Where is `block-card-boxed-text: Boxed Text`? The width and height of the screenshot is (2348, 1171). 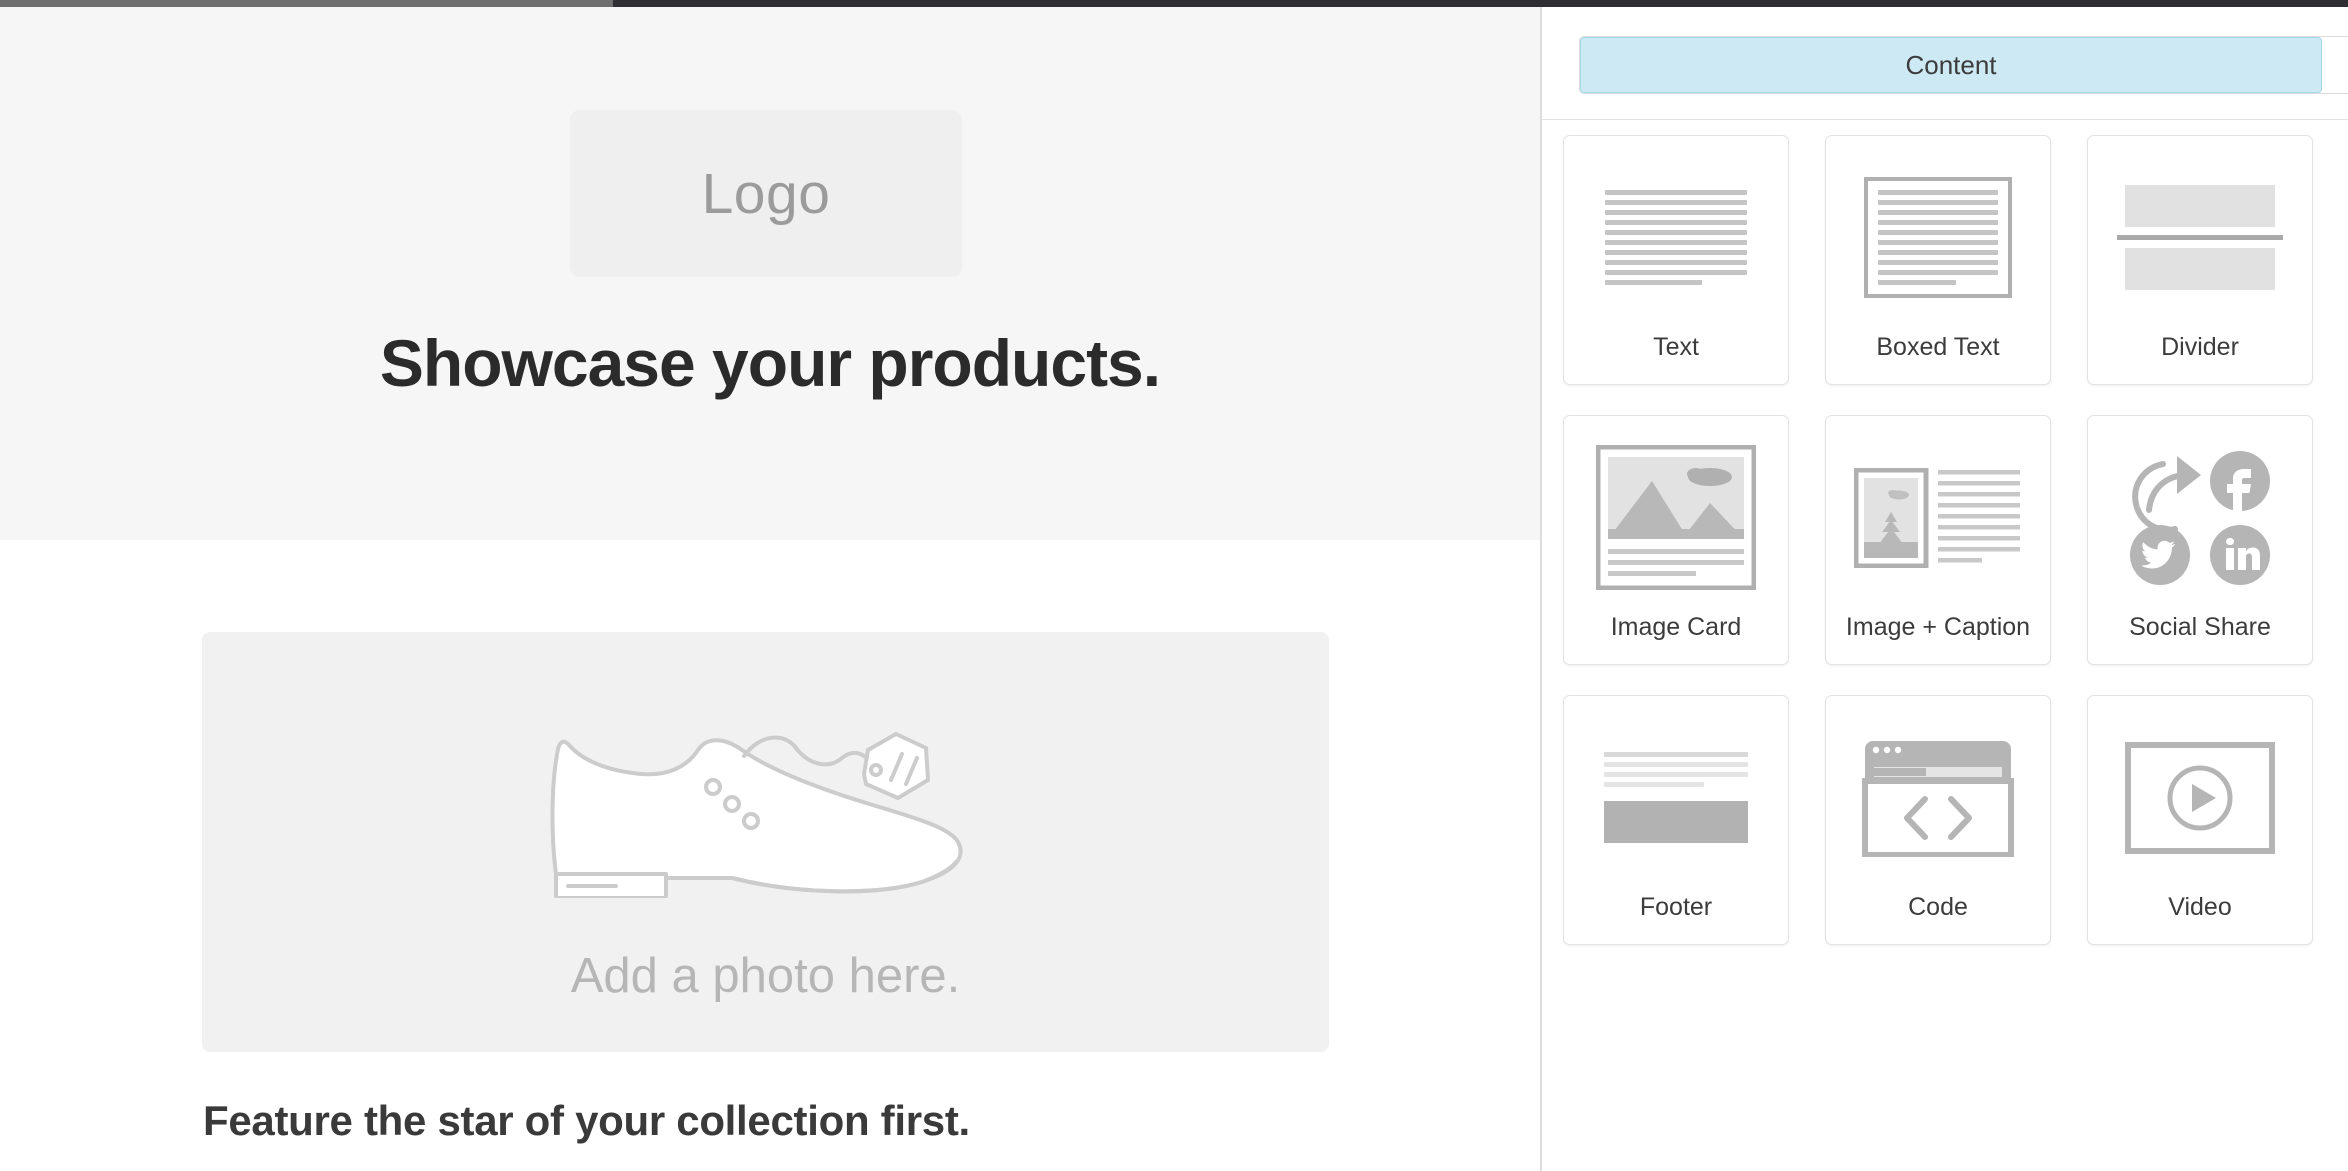
block-card-boxed-text: Boxed Text is located at coordinates (1938, 260).